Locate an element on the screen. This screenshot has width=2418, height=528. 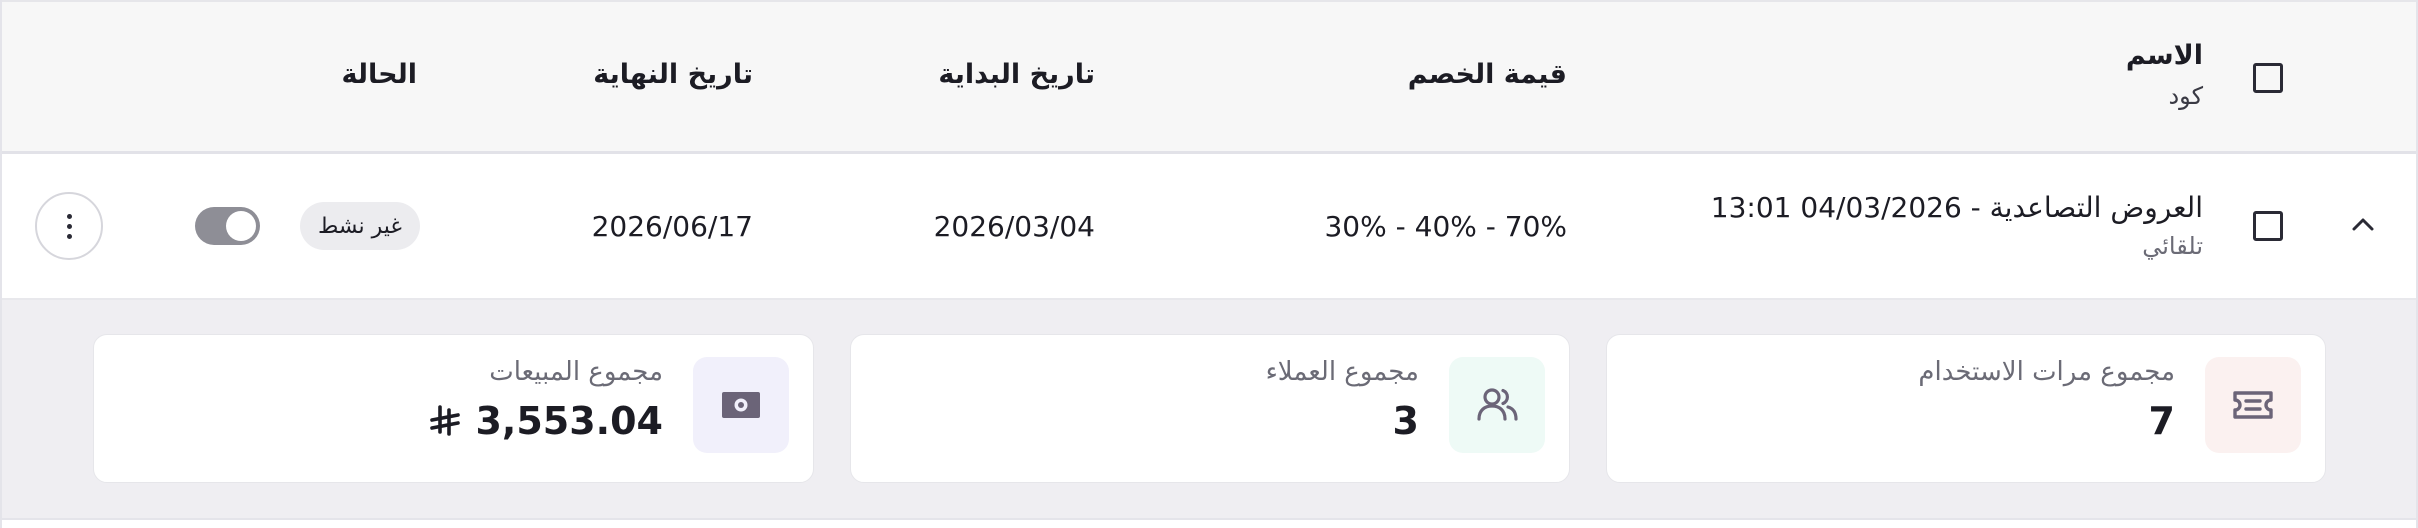
ticket-icon is located at coordinates (2253, 405).